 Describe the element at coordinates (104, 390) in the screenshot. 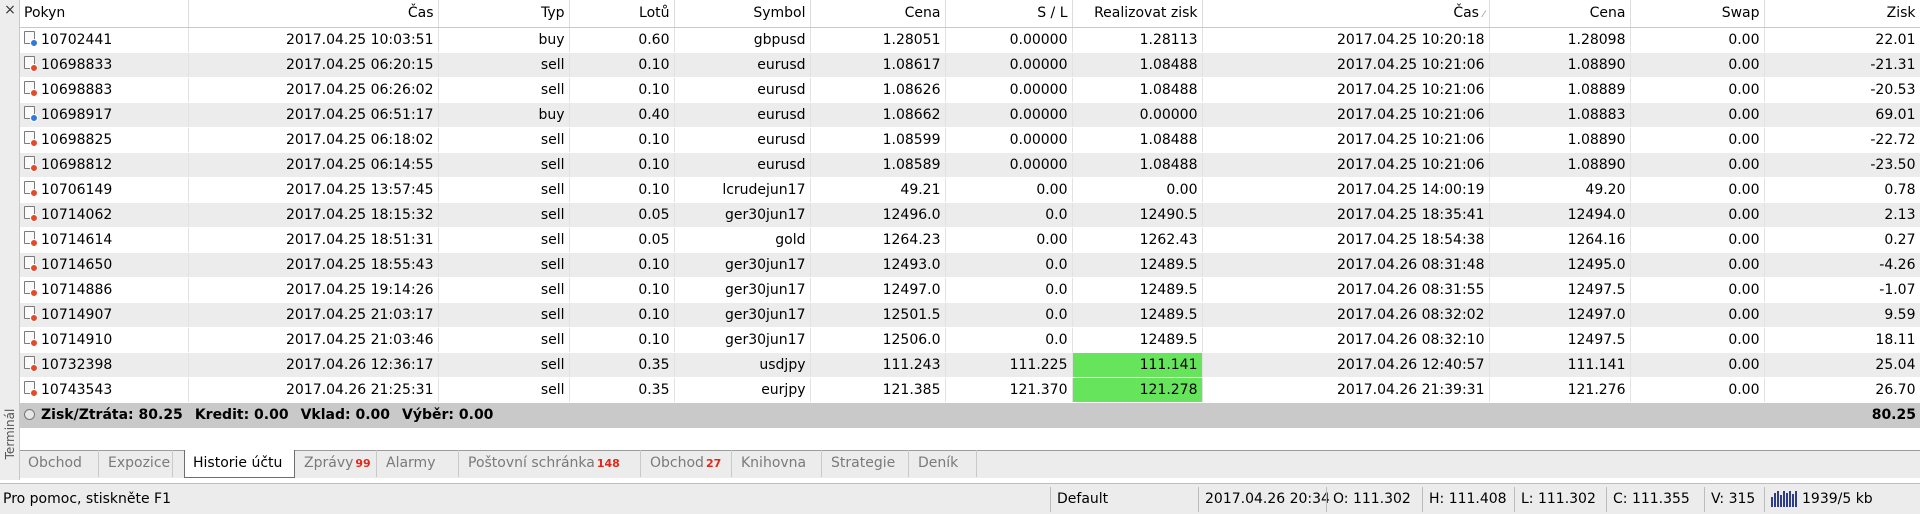

I see `order-cell: 10743543` at that location.